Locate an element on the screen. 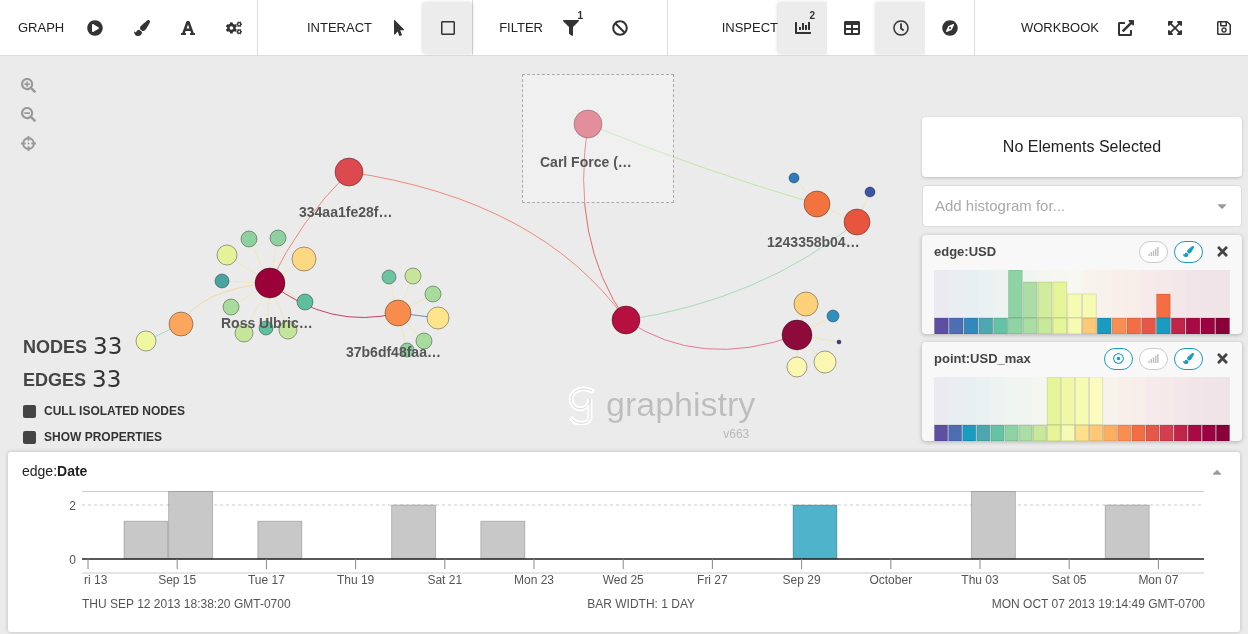 The width and height of the screenshot is (1248, 634). x-tick-label: Sep 29 is located at coordinates (801, 580).